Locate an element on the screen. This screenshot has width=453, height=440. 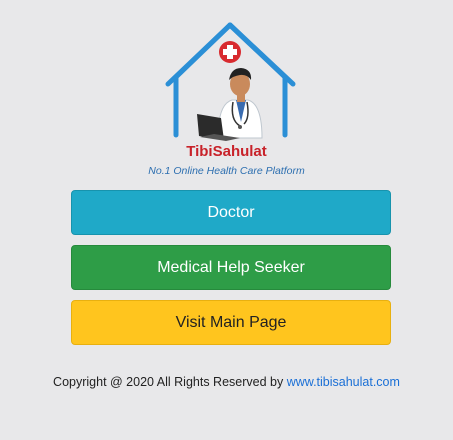
copyright-text: Copyright @ 2020 All Rights Reserved by is located at coordinates (170, 382).